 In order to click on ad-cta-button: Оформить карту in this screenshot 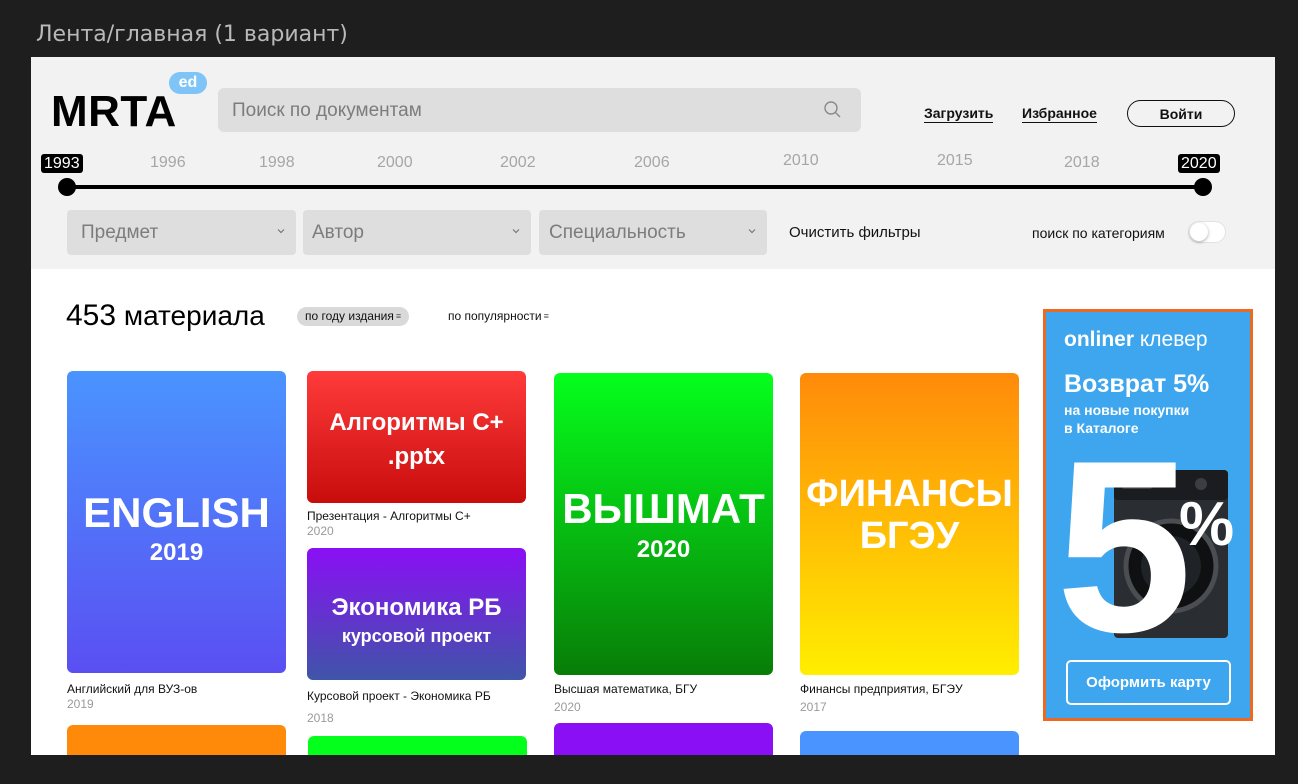, I will do `click(1148, 682)`.